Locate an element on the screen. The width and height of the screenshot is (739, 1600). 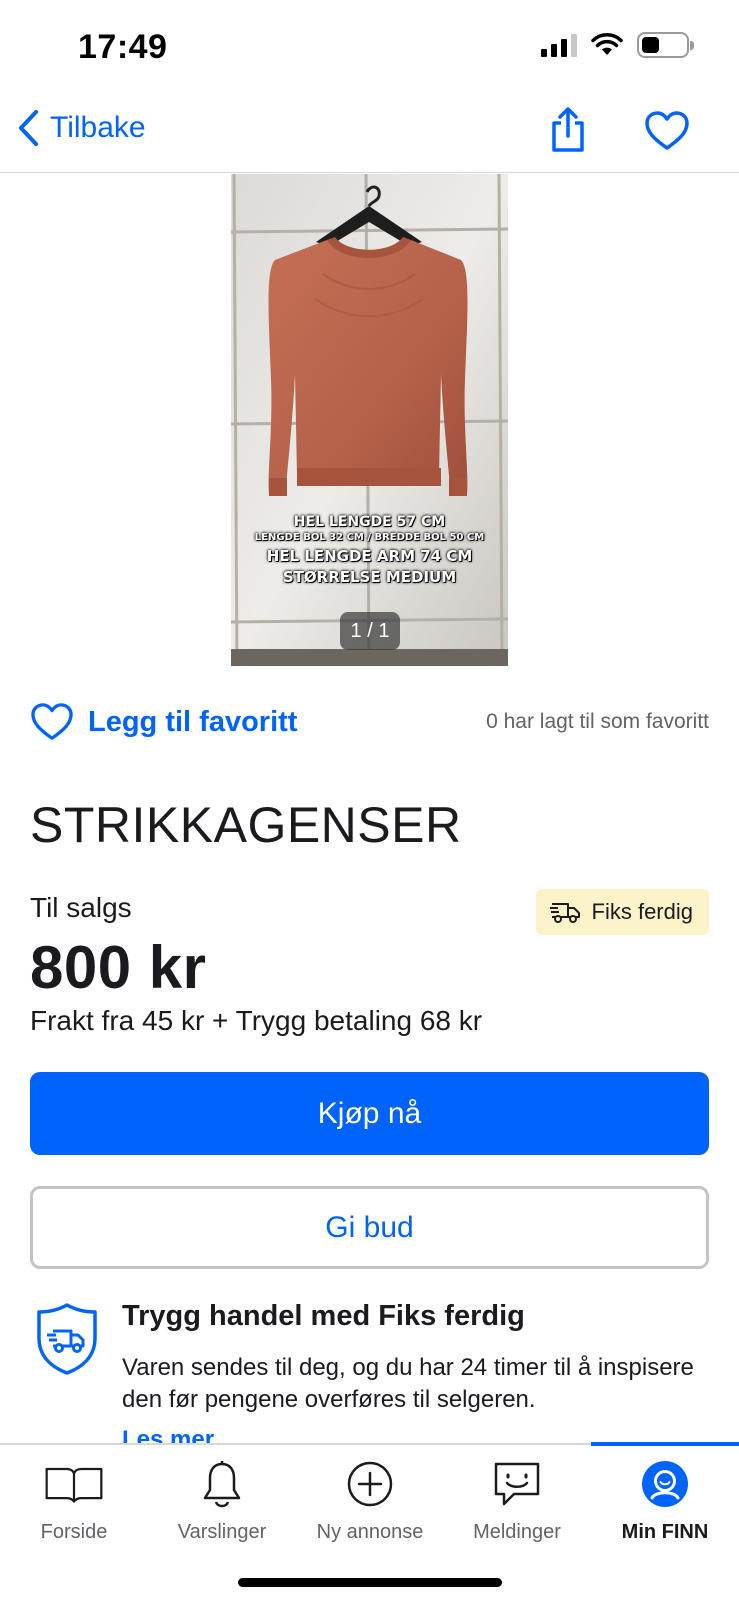
tab-label-meldinger: Meldinger is located at coordinates (517, 1532).